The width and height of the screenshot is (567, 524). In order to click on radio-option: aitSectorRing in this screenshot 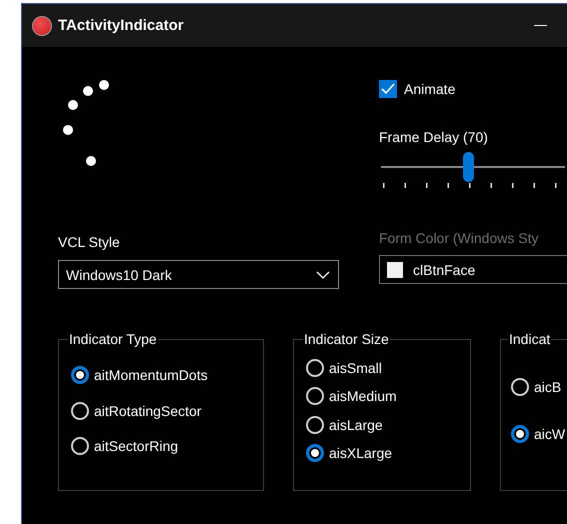, I will do `click(124, 445)`.